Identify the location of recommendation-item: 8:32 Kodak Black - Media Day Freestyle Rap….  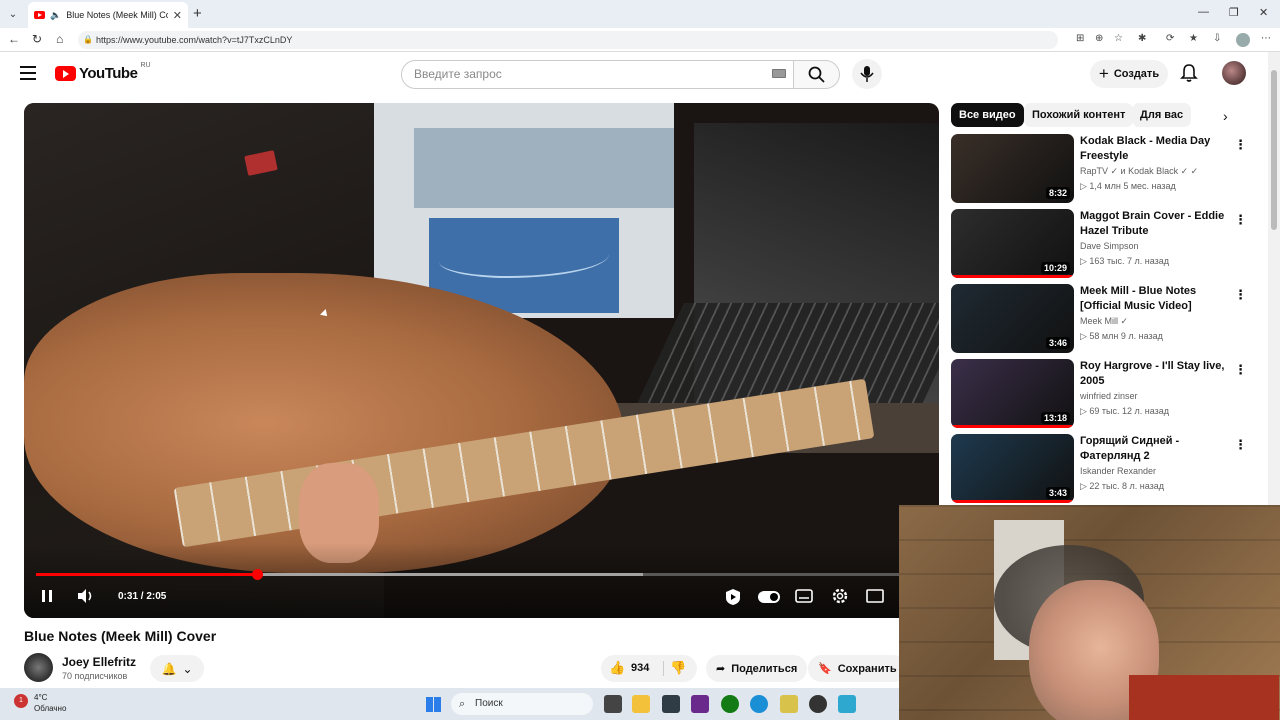
(1106, 169).